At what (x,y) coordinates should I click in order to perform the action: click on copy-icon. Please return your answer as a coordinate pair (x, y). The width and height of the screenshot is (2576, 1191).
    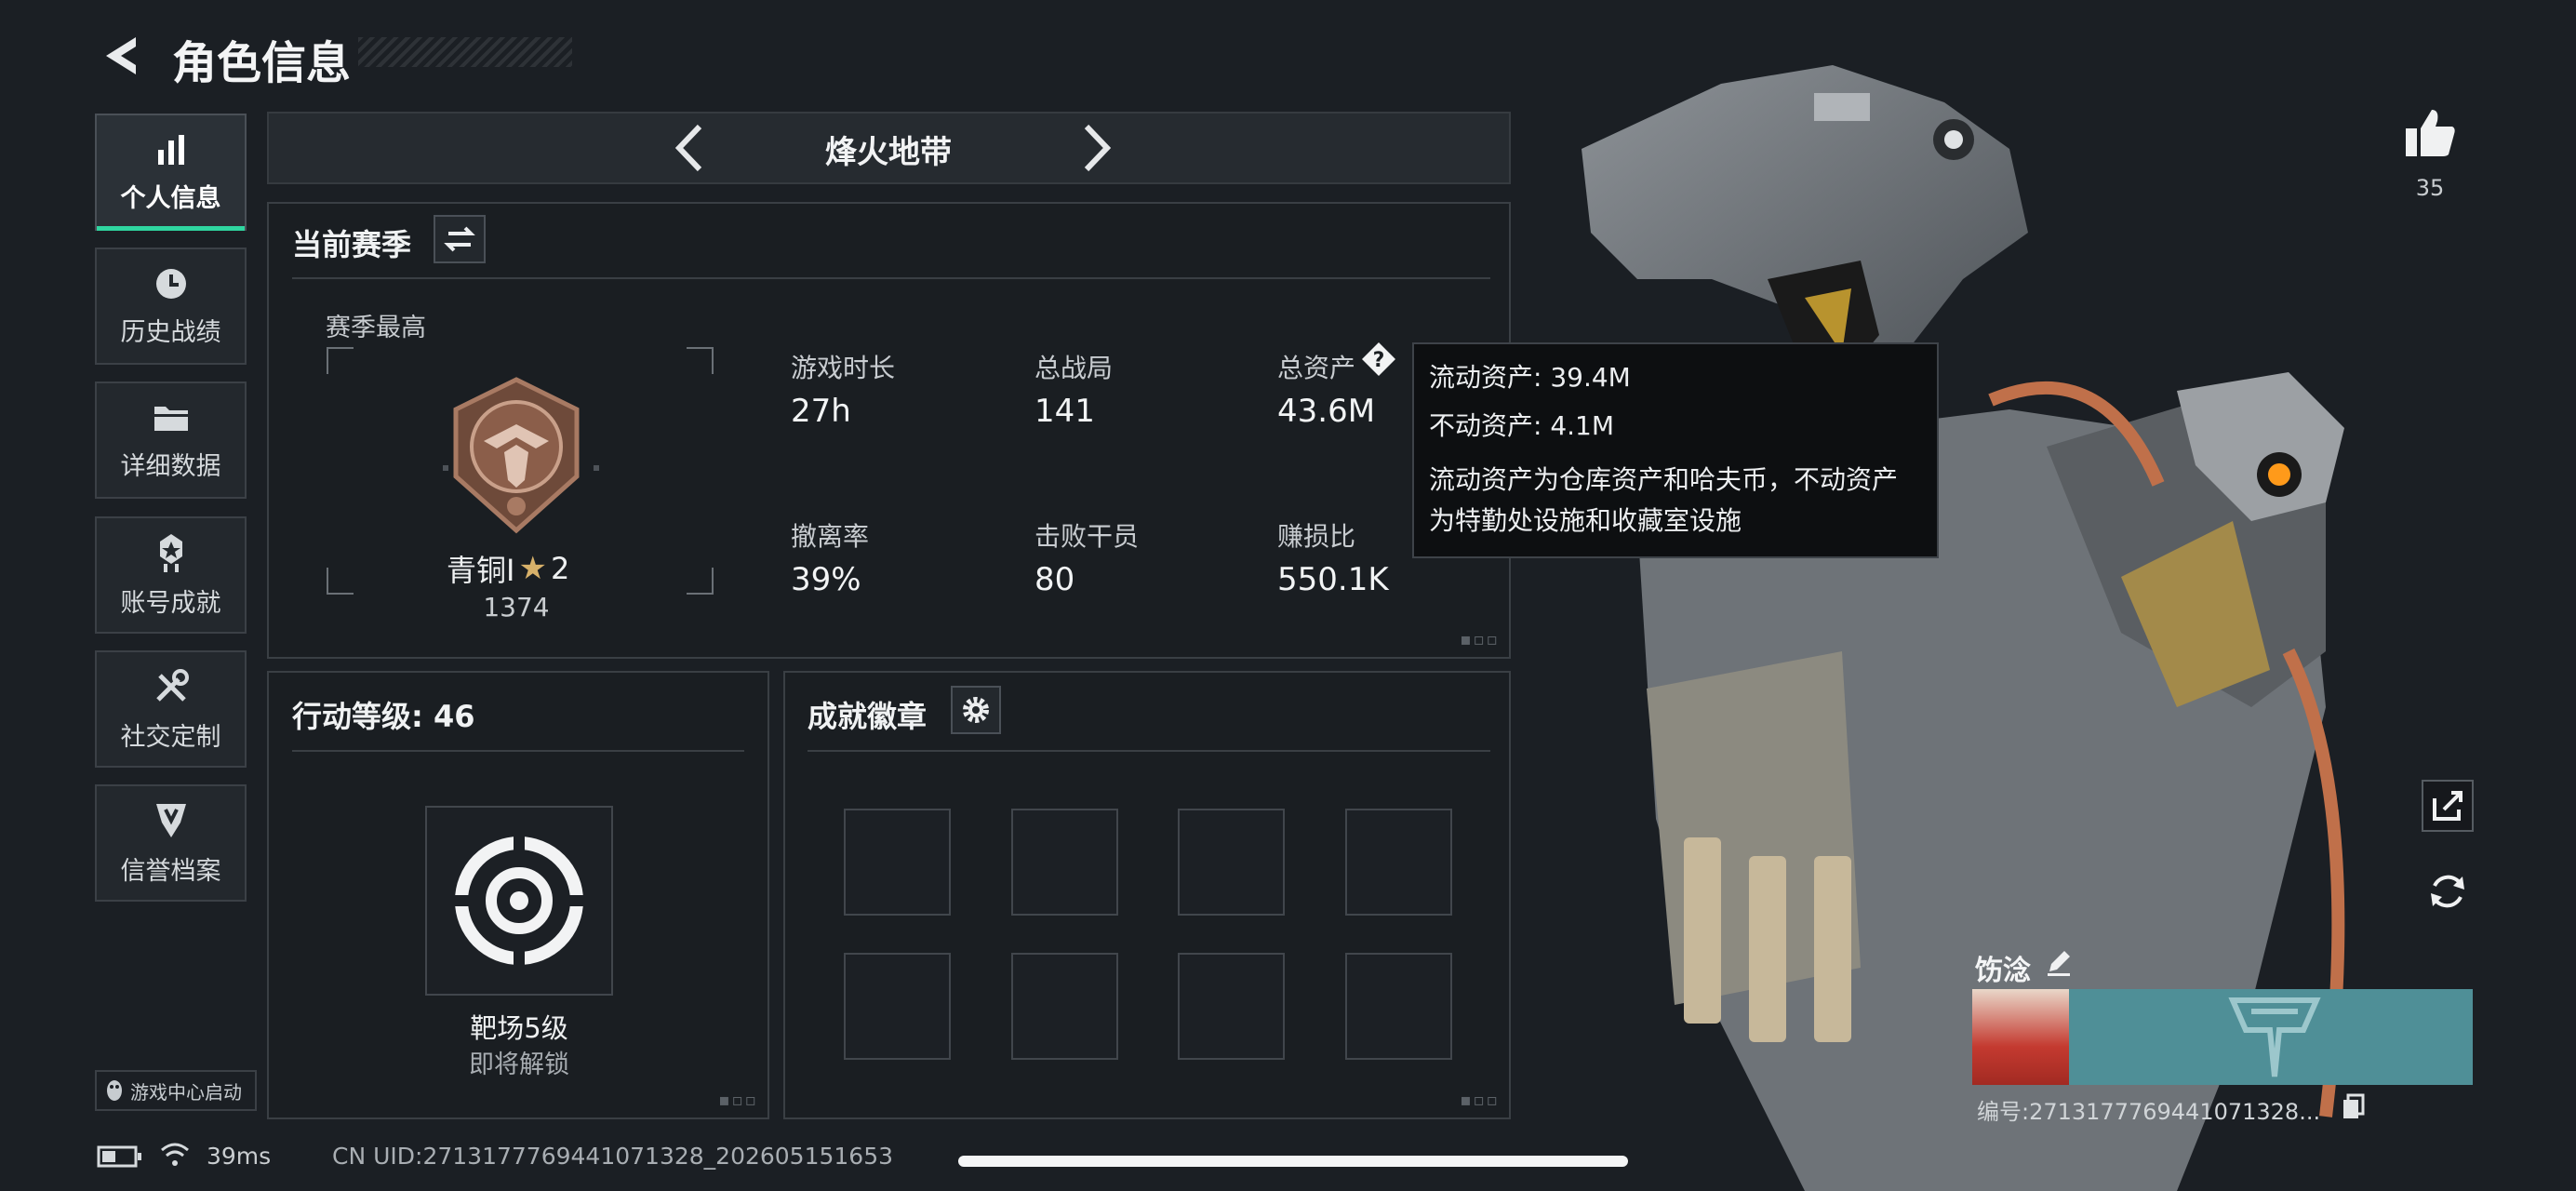
    Looking at the image, I should click on (2354, 1105).